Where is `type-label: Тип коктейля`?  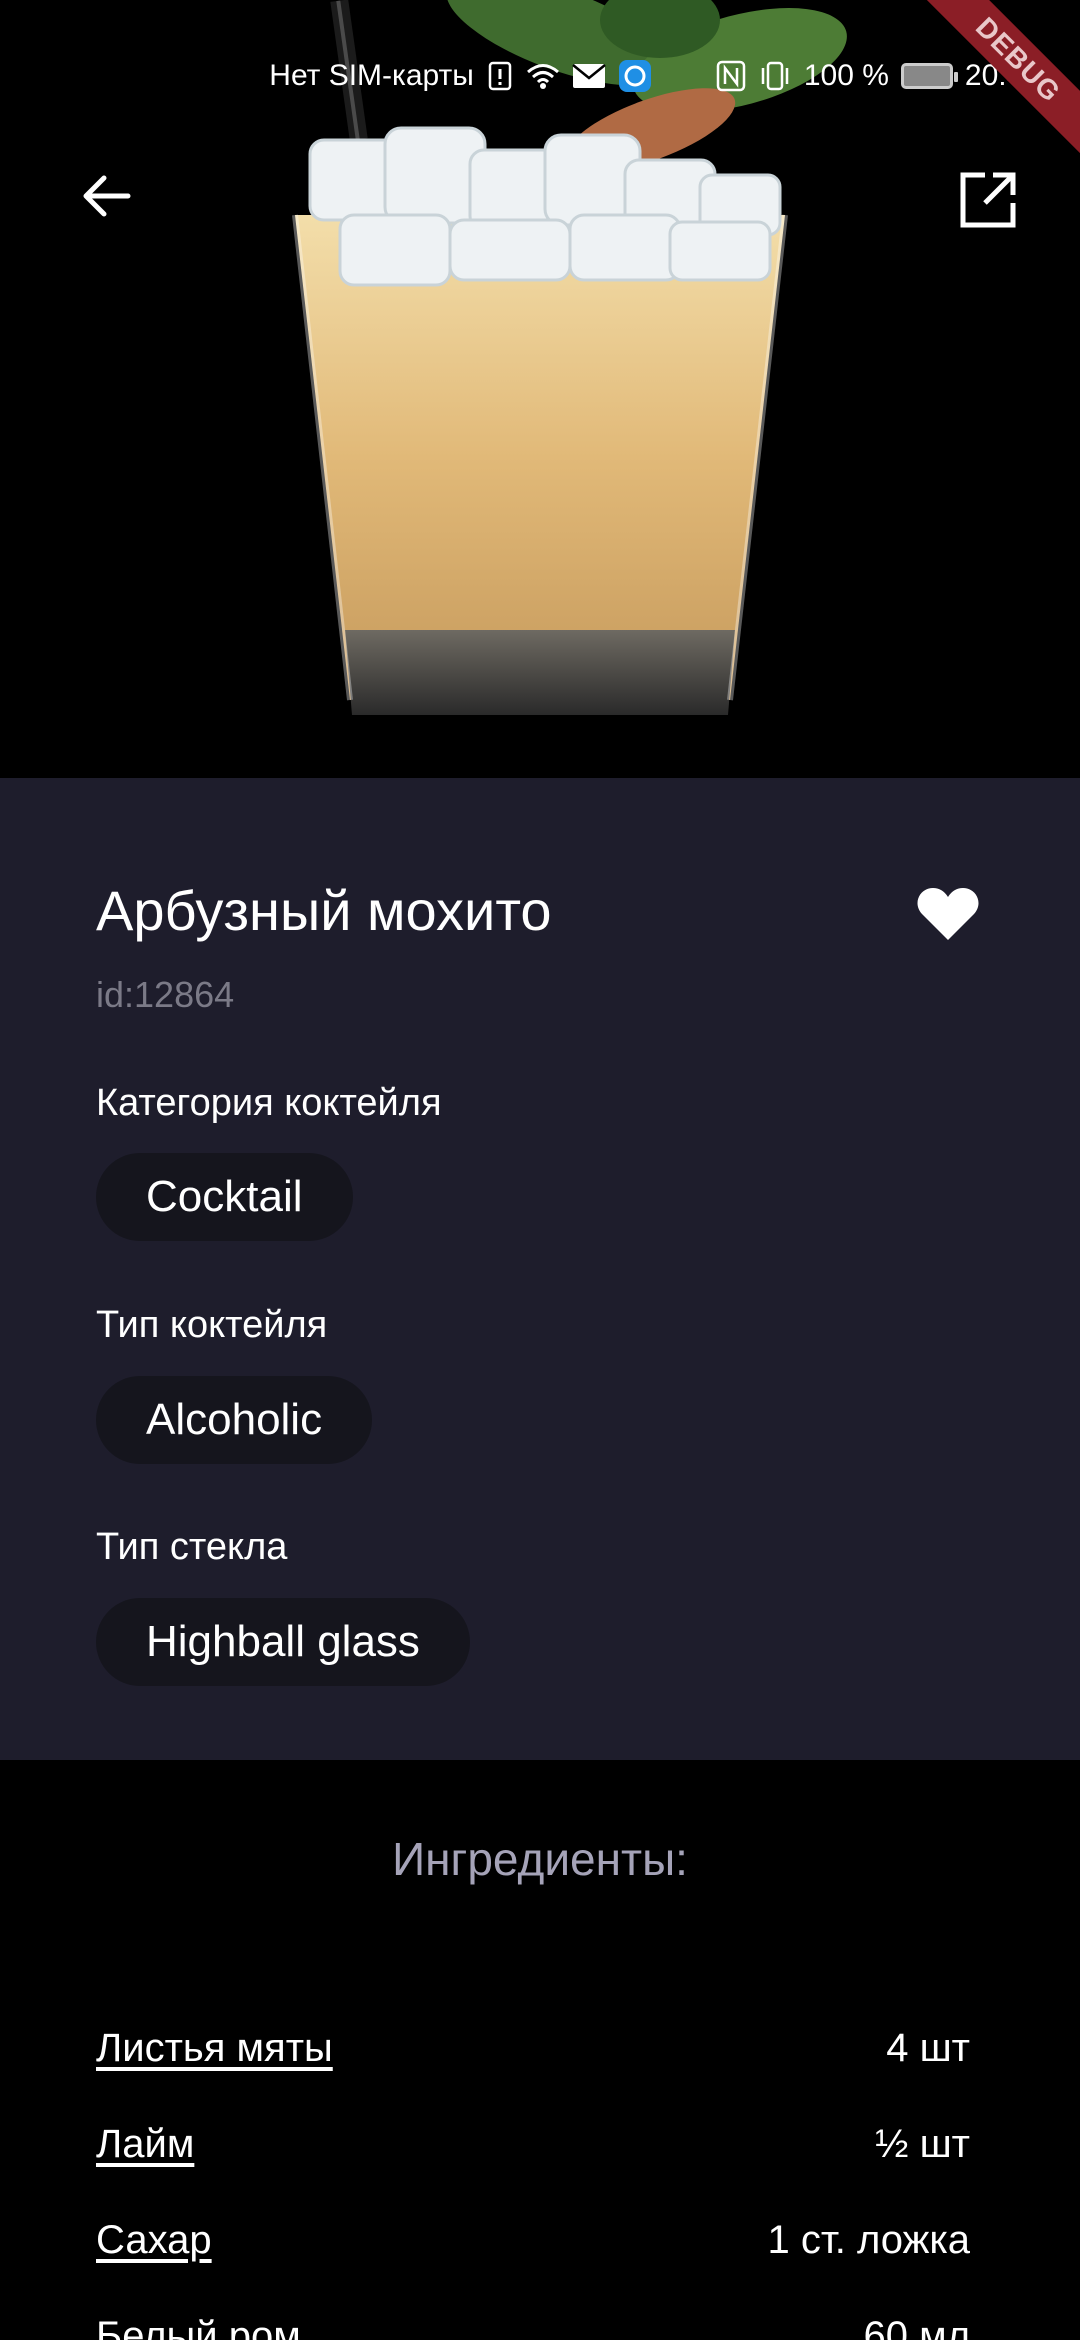 type-label: Тип коктейля is located at coordinates (212, 1325).